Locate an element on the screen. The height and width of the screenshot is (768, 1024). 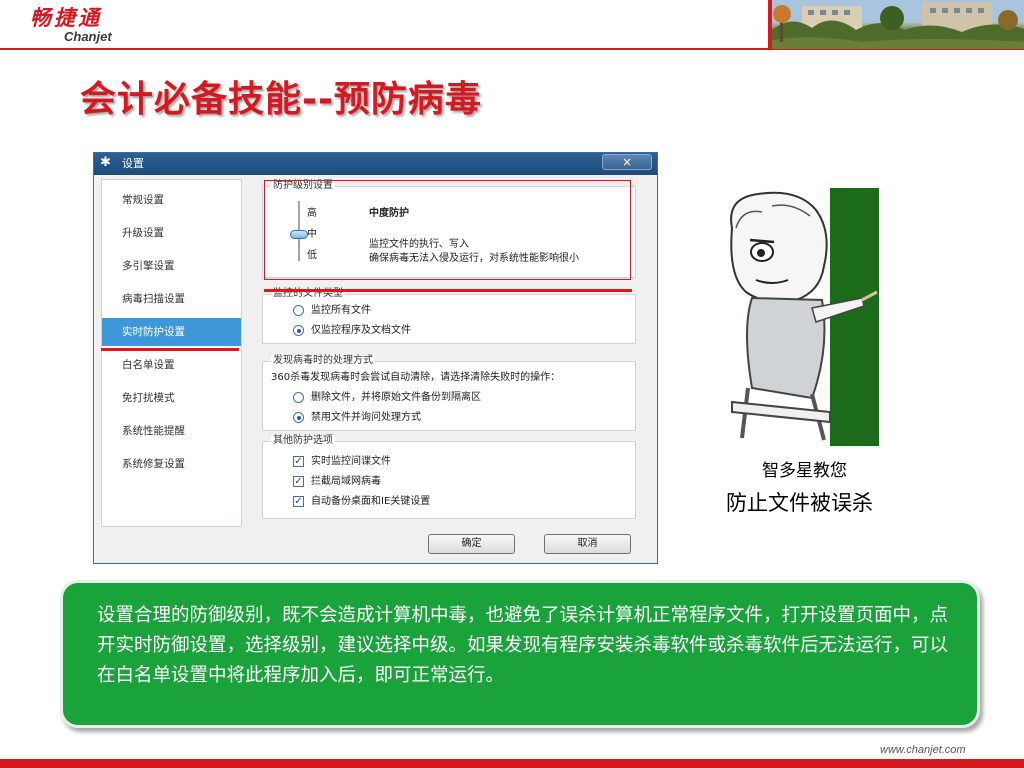
lan-virus-block-label: 拦截局域网病毒 is located at coordinates (346, 481).